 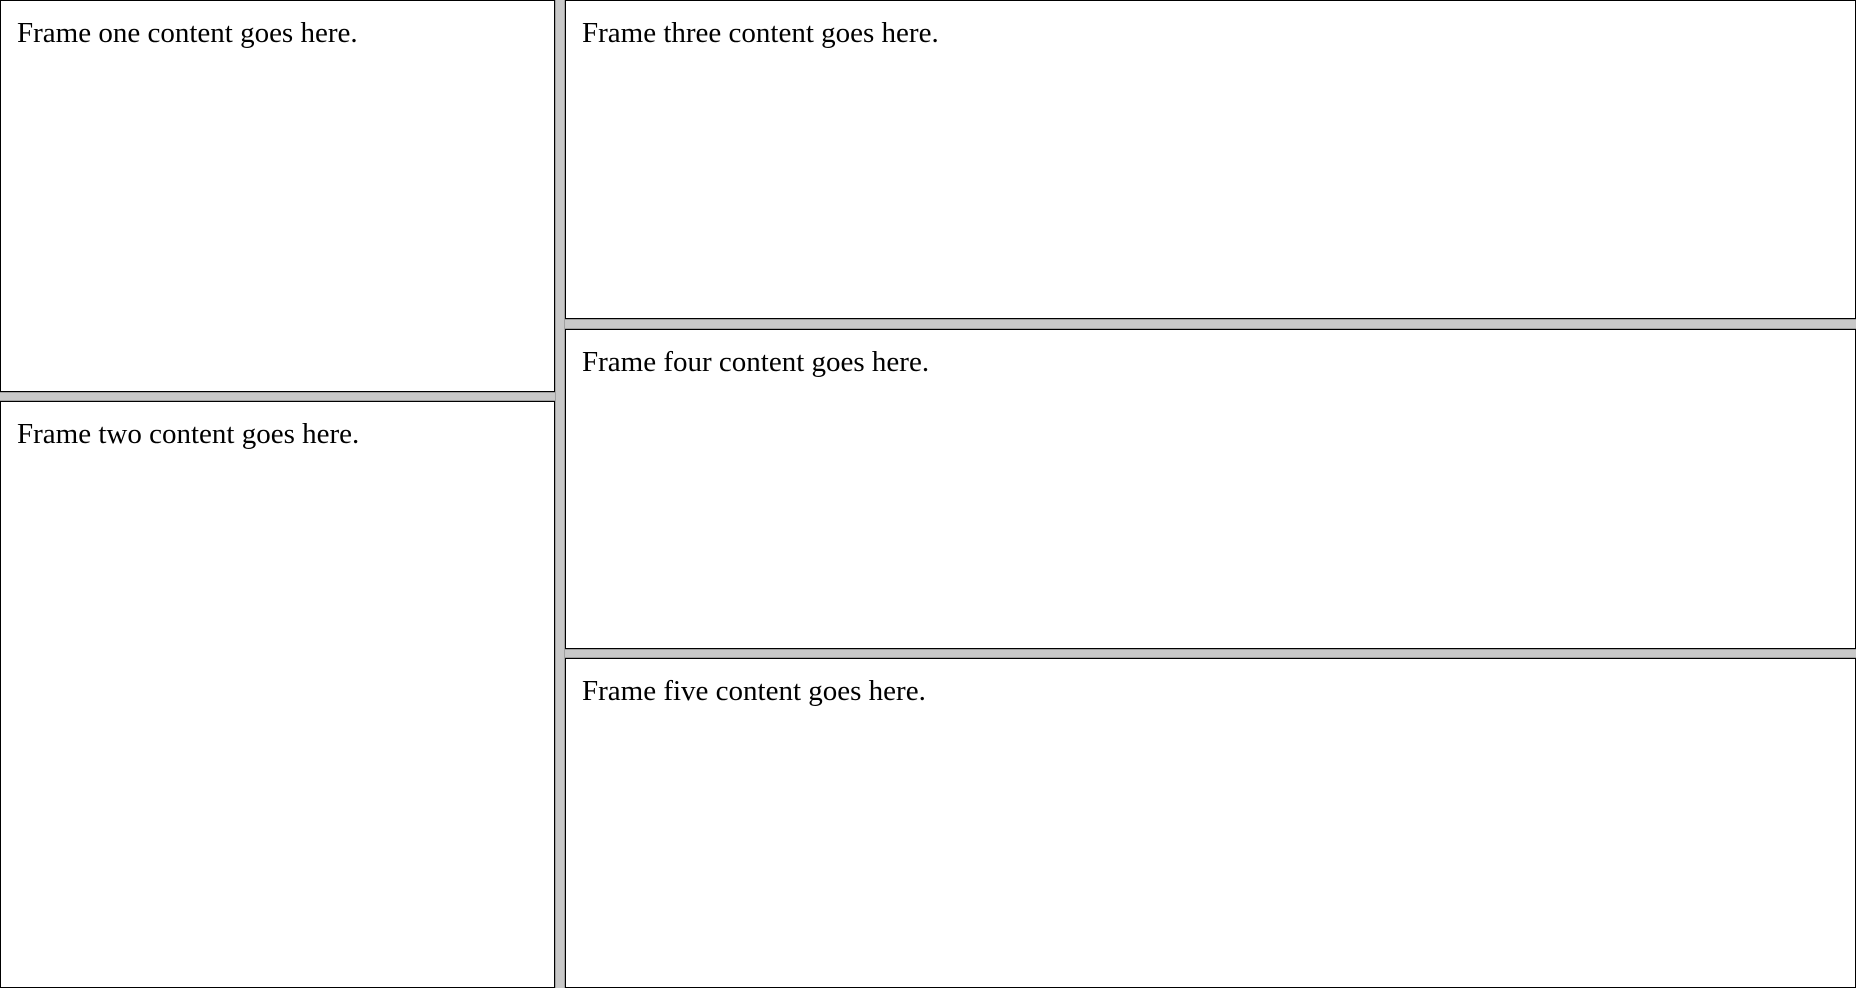 What do you see at coordinates (1210, 653) in the screenshot?
I see `right-horizontal-splitter-bottom` at bounding box center [1210, 653].